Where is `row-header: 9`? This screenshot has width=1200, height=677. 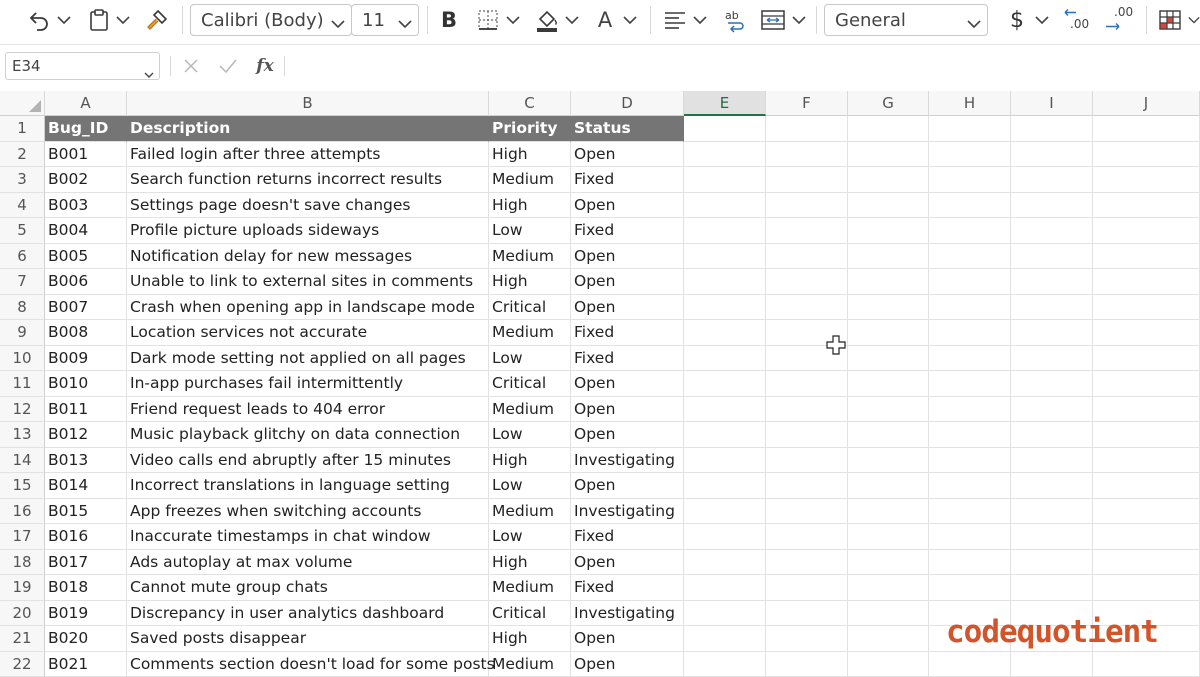 row-header: 9 is located at coordinates (22, 333).